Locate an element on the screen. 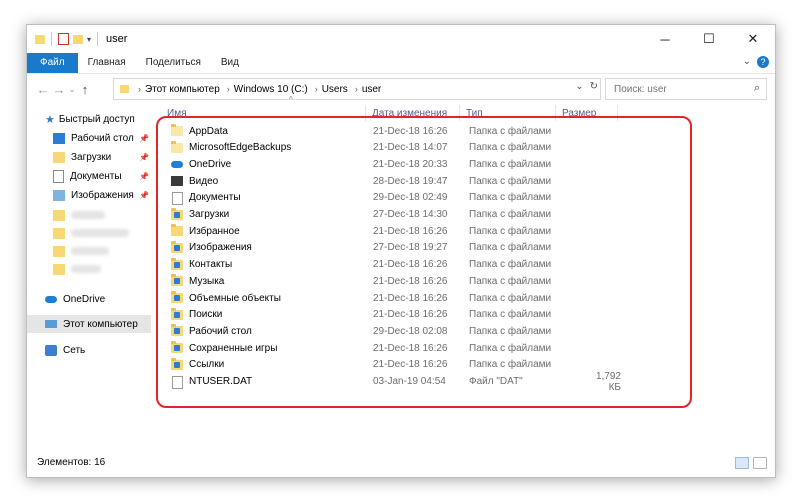 This screenshot has height=499, width=800. sidebar-item-label: Изображения is located at coordinates (102, 195).